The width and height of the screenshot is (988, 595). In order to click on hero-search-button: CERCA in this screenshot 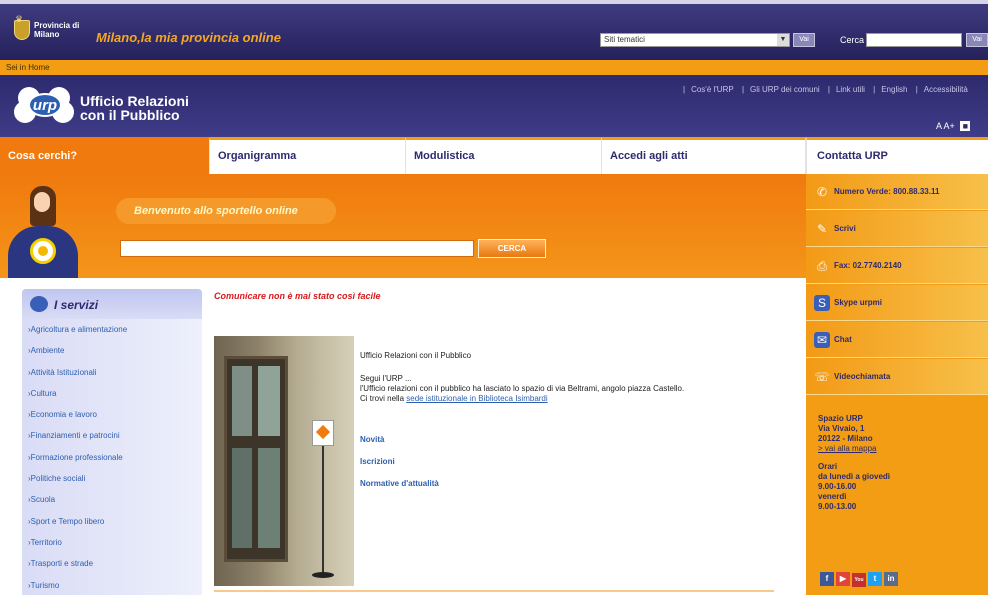, I will do `click(512, 248)`.